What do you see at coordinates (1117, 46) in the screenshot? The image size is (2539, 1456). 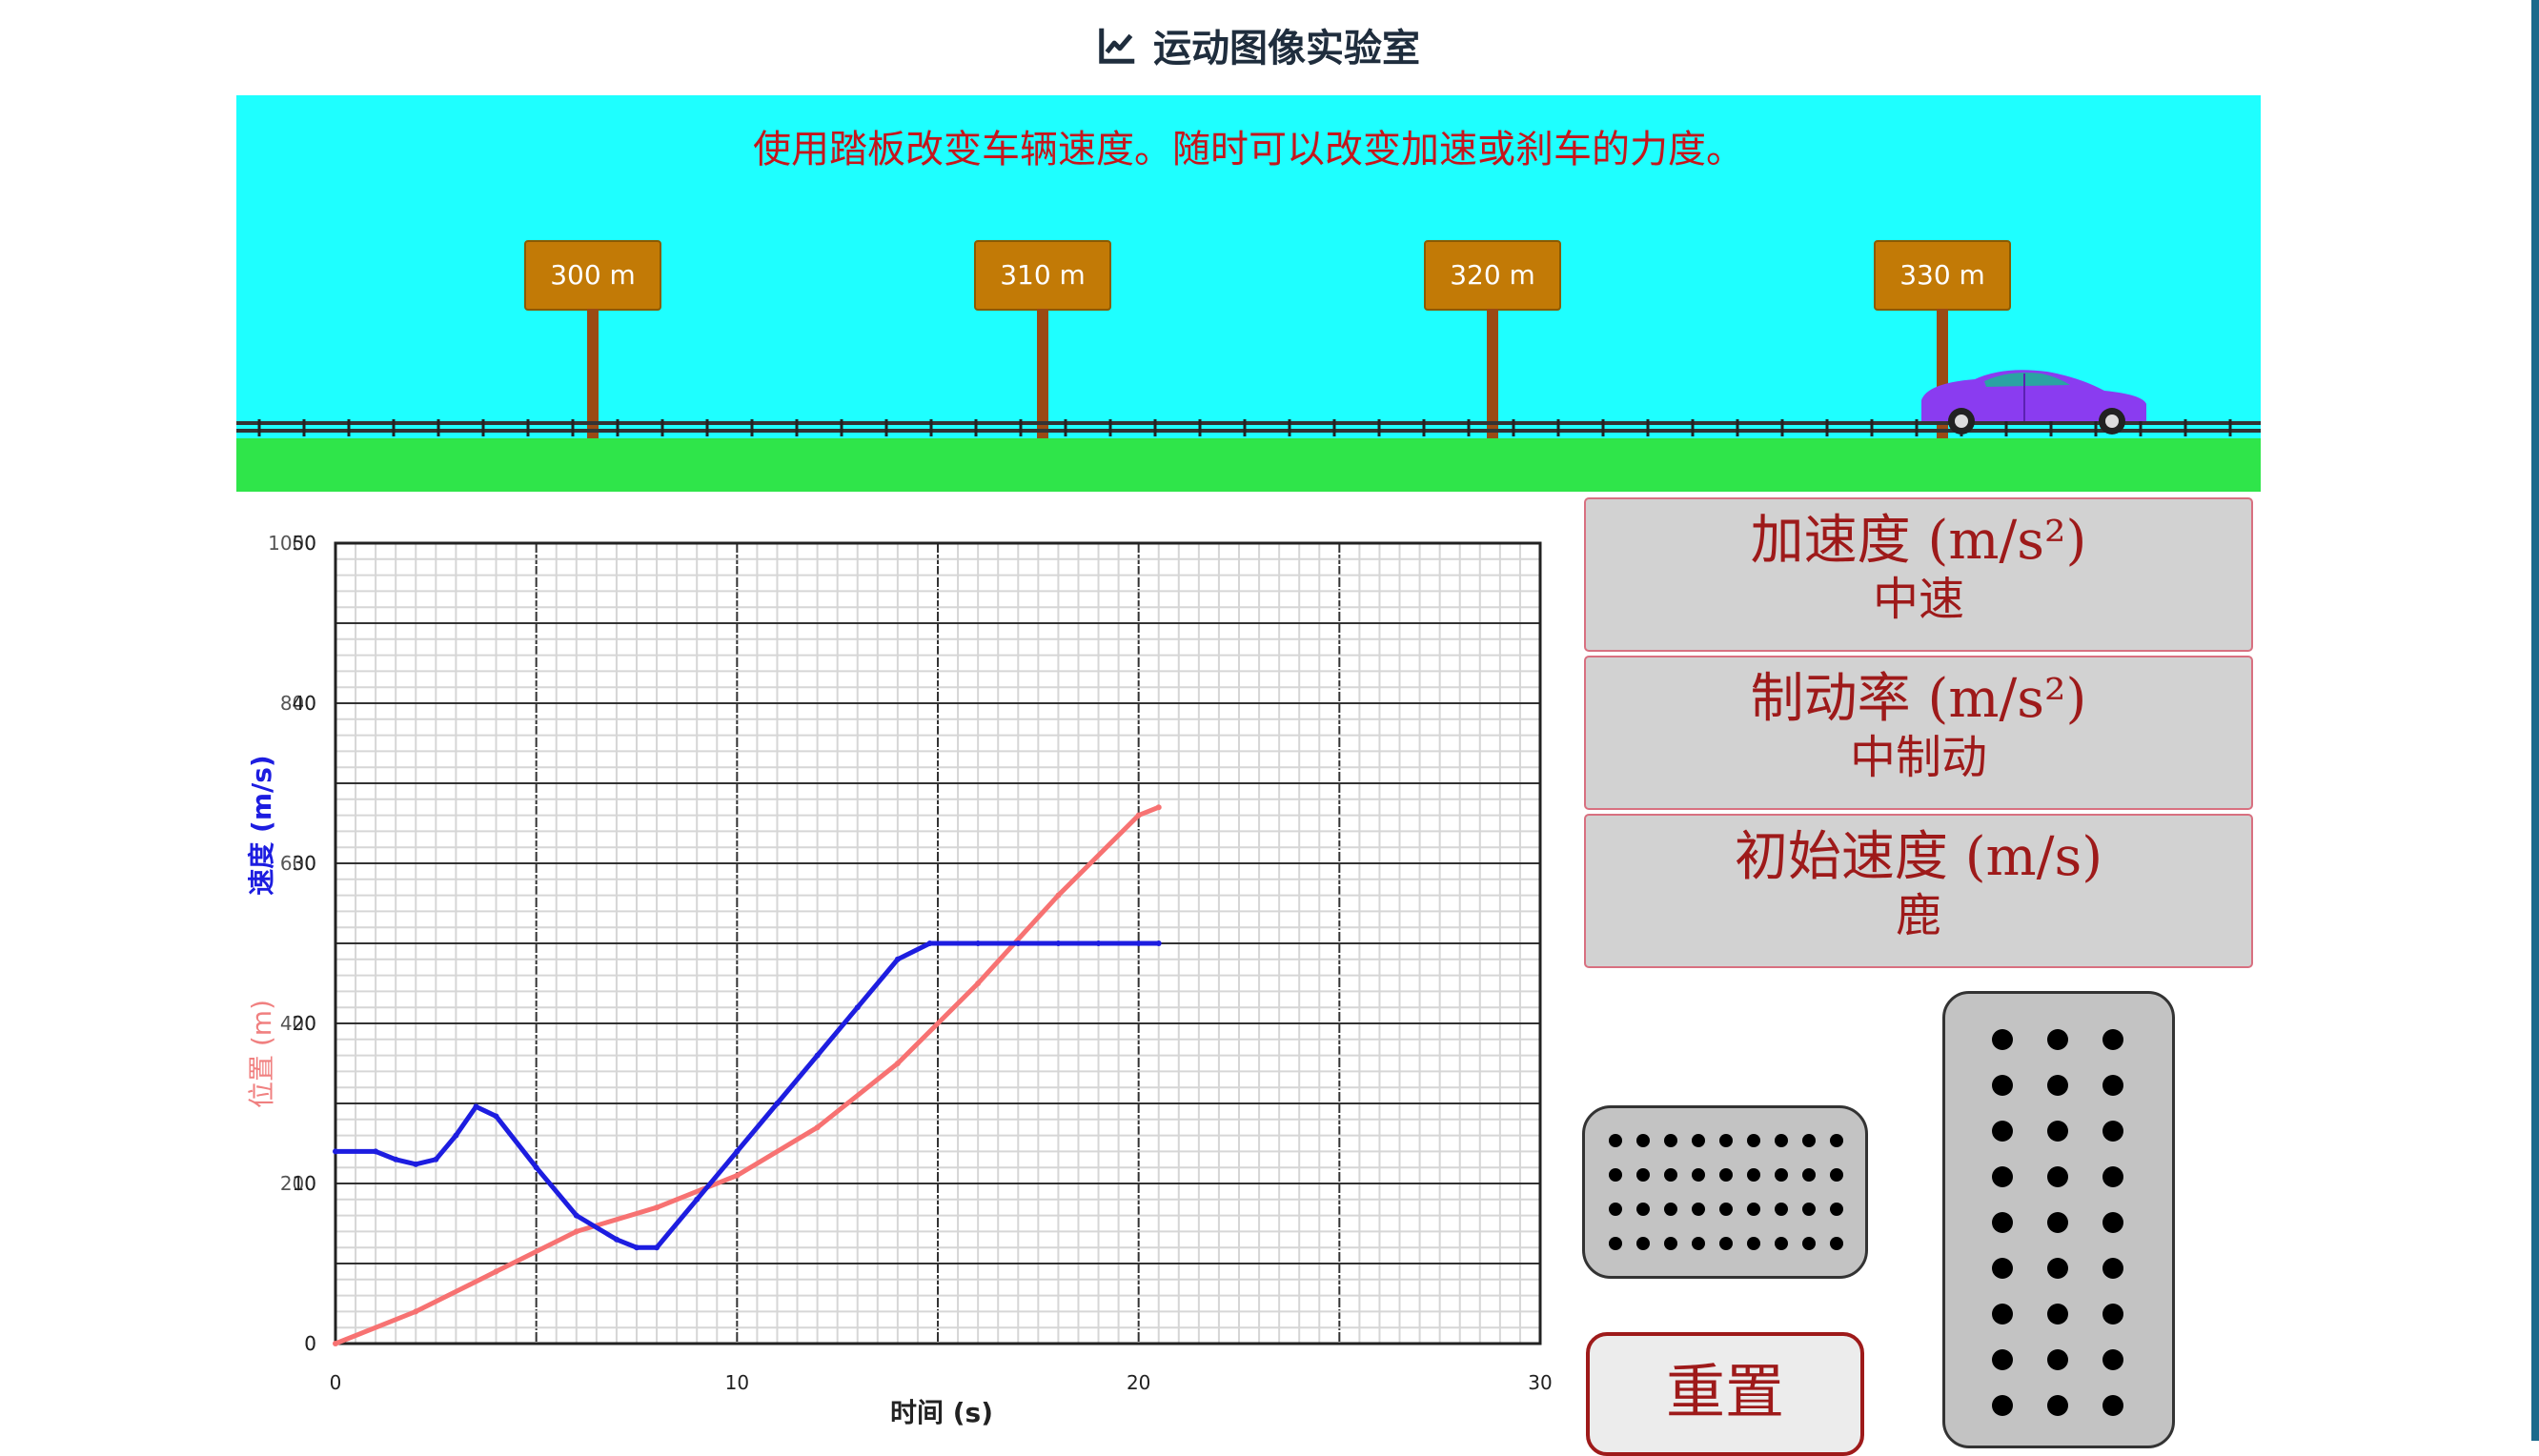 I see `line-chart-icon` at bounding box center [1117, 46].